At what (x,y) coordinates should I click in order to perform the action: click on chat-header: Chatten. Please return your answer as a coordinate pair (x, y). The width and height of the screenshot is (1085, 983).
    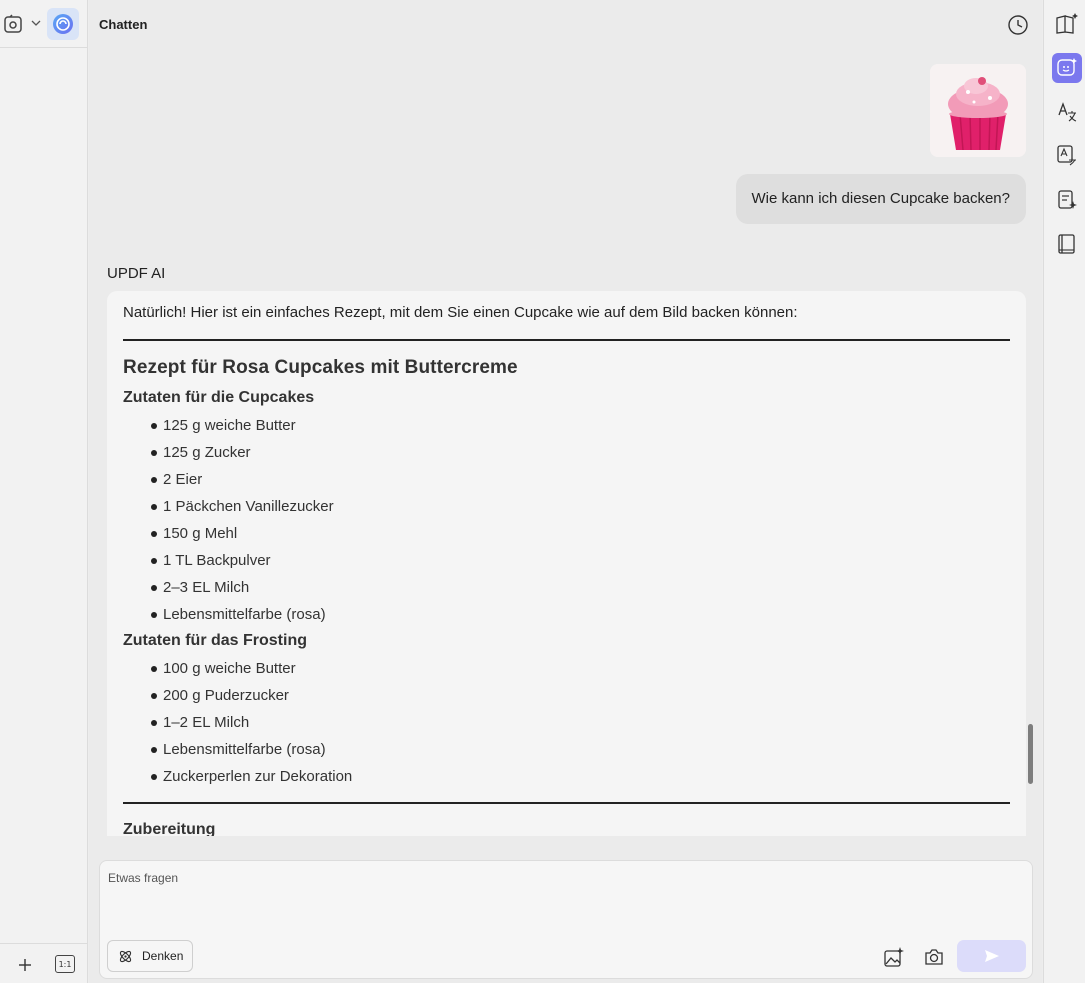
    Looking at the image, I should click on (565, 24).